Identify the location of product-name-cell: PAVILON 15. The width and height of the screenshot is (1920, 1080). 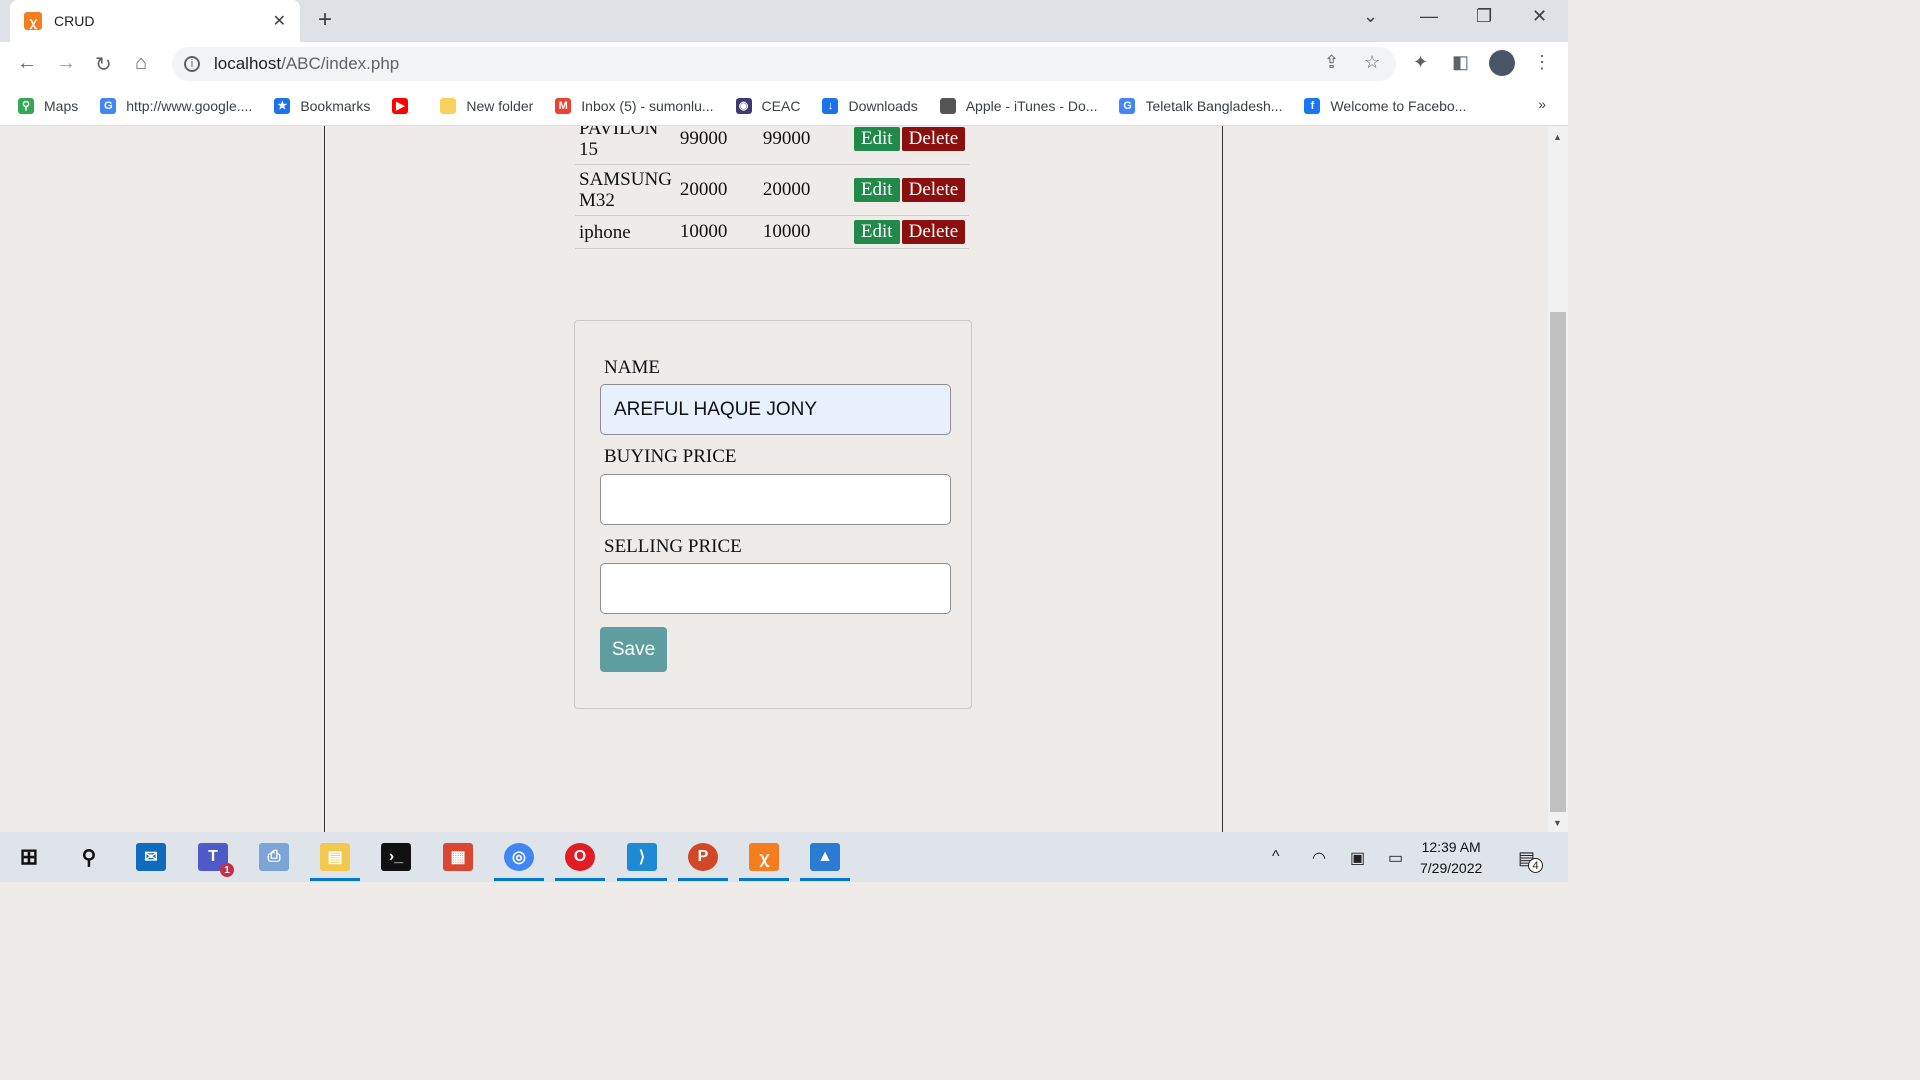
(625, 145).